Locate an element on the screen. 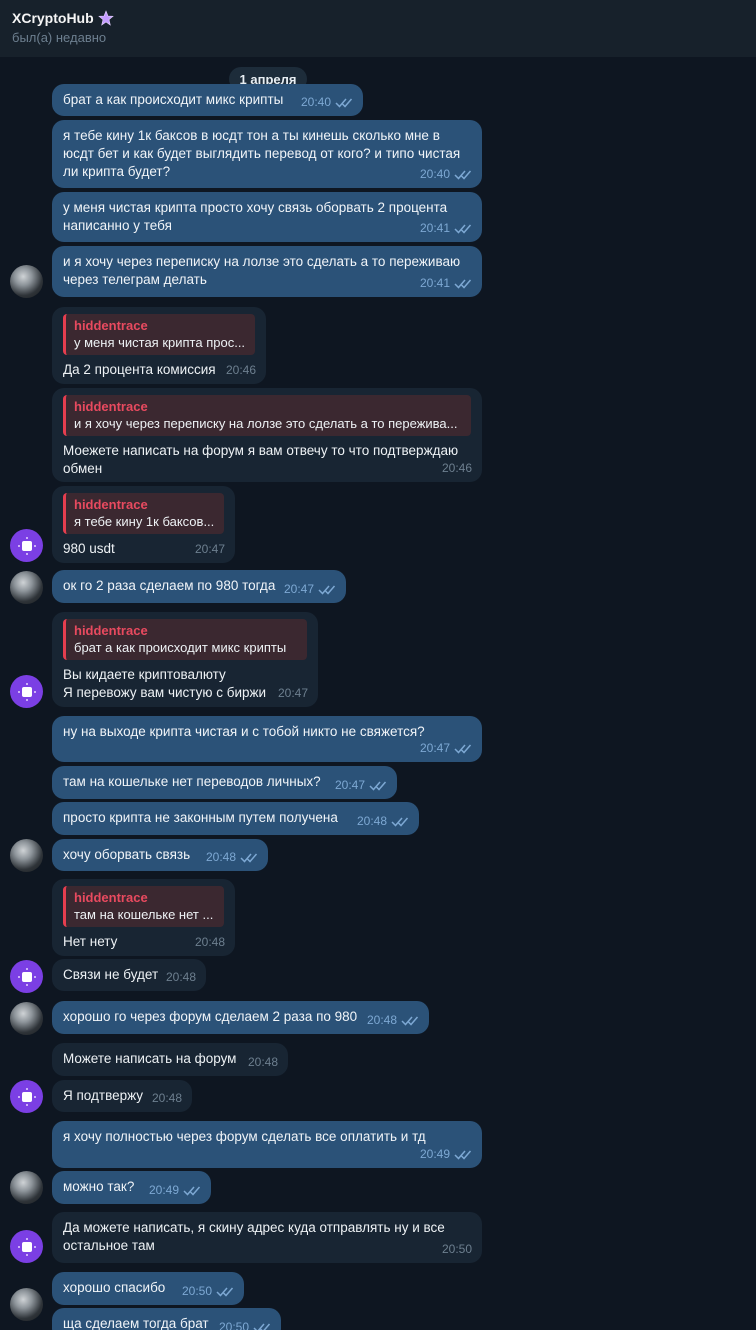 This screenshot has height=1330, width=756. outgoing-message: хорошо спасибо 20:50 is located at coordinates (148, 1288).